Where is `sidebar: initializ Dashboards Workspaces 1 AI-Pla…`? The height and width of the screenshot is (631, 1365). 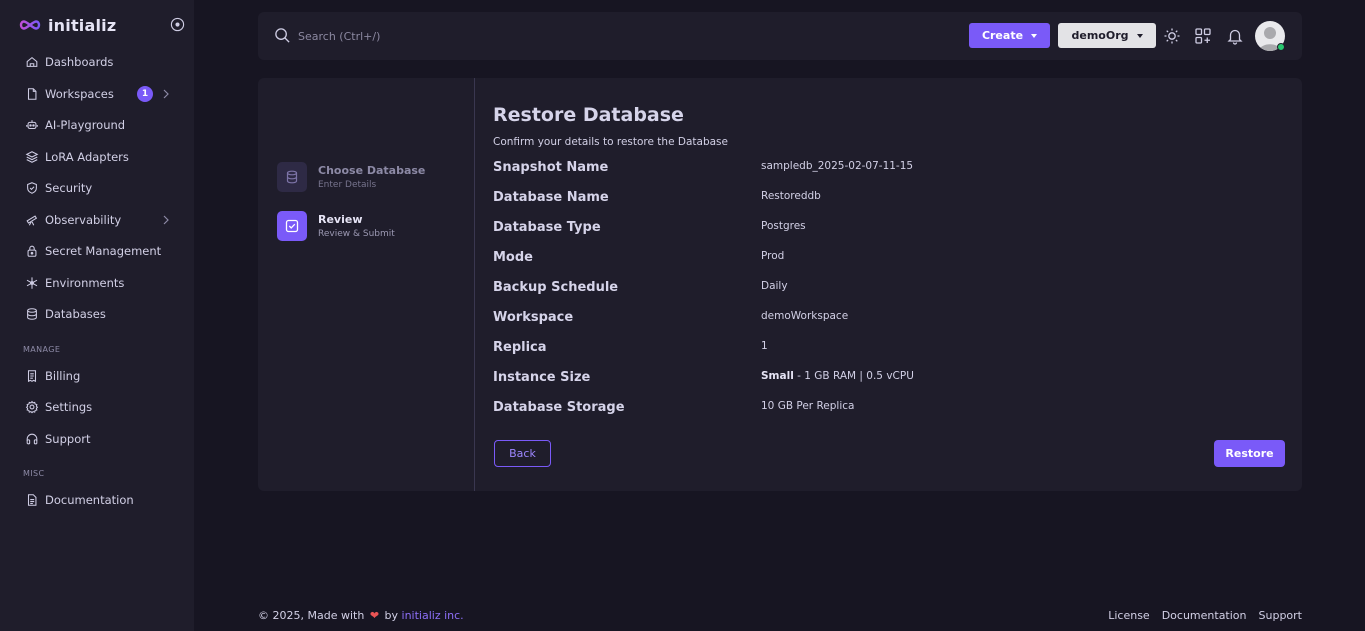
sidebar: initializ Dashboards Workspaces 1 AI-Pla… is located at coordinates (97, 315).